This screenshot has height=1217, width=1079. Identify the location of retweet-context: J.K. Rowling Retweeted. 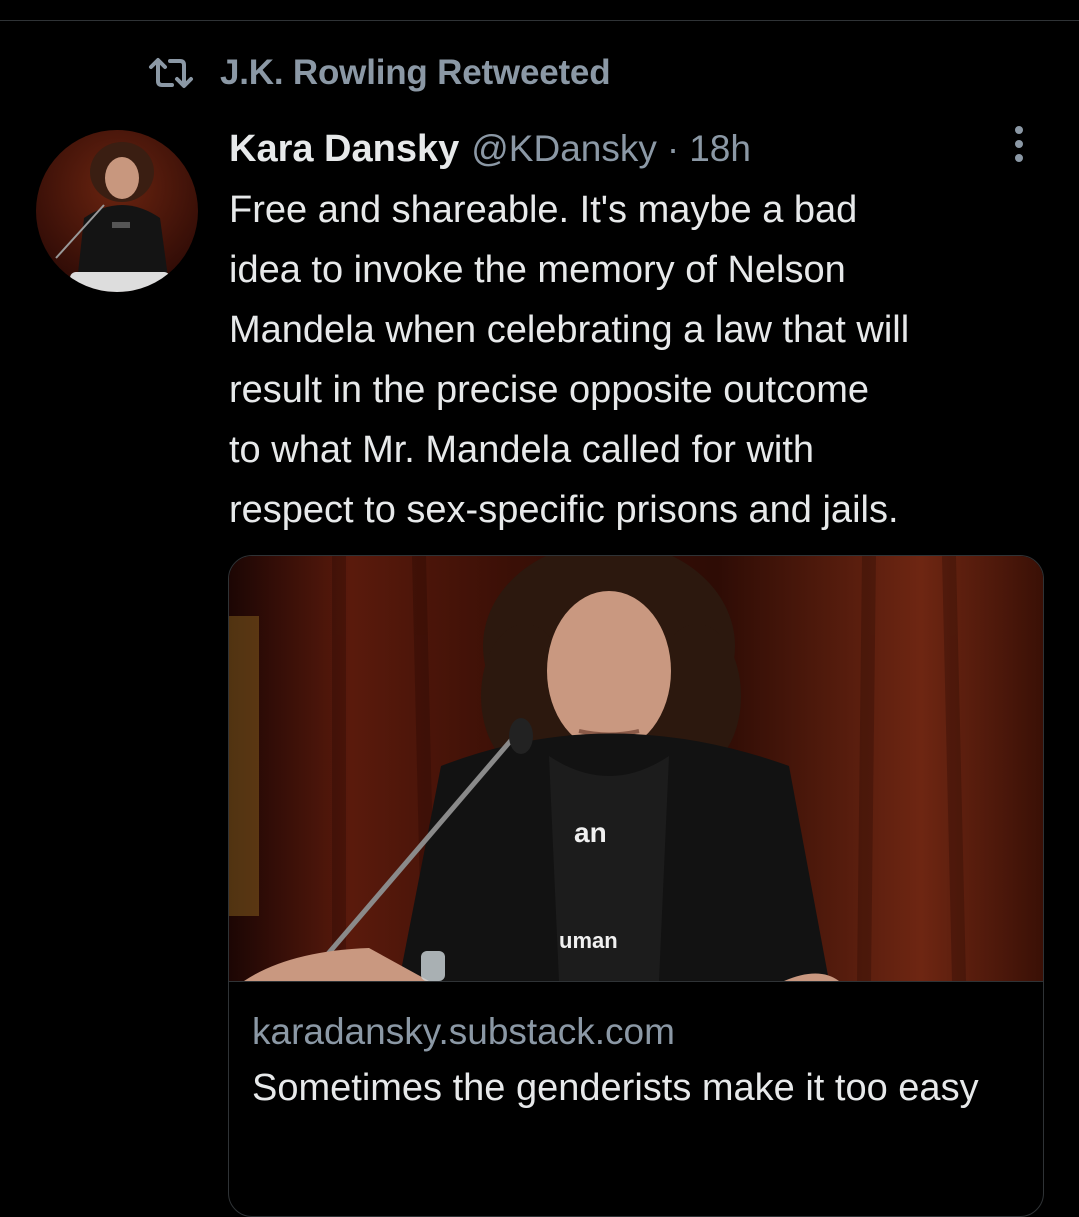
(378, 73).